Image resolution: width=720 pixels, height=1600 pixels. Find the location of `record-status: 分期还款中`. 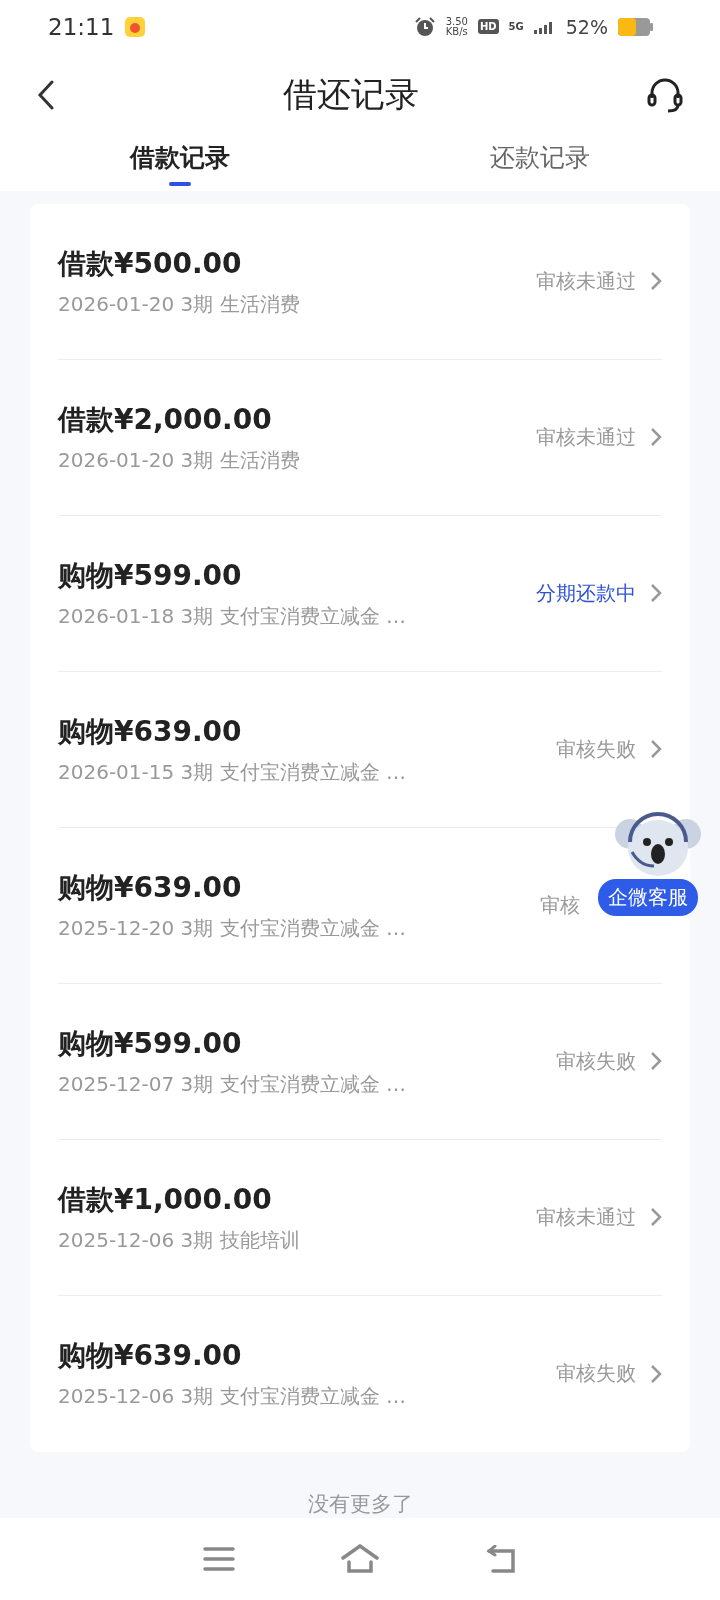

record-status: 分期还款中 is located at coordinates (586, 593).